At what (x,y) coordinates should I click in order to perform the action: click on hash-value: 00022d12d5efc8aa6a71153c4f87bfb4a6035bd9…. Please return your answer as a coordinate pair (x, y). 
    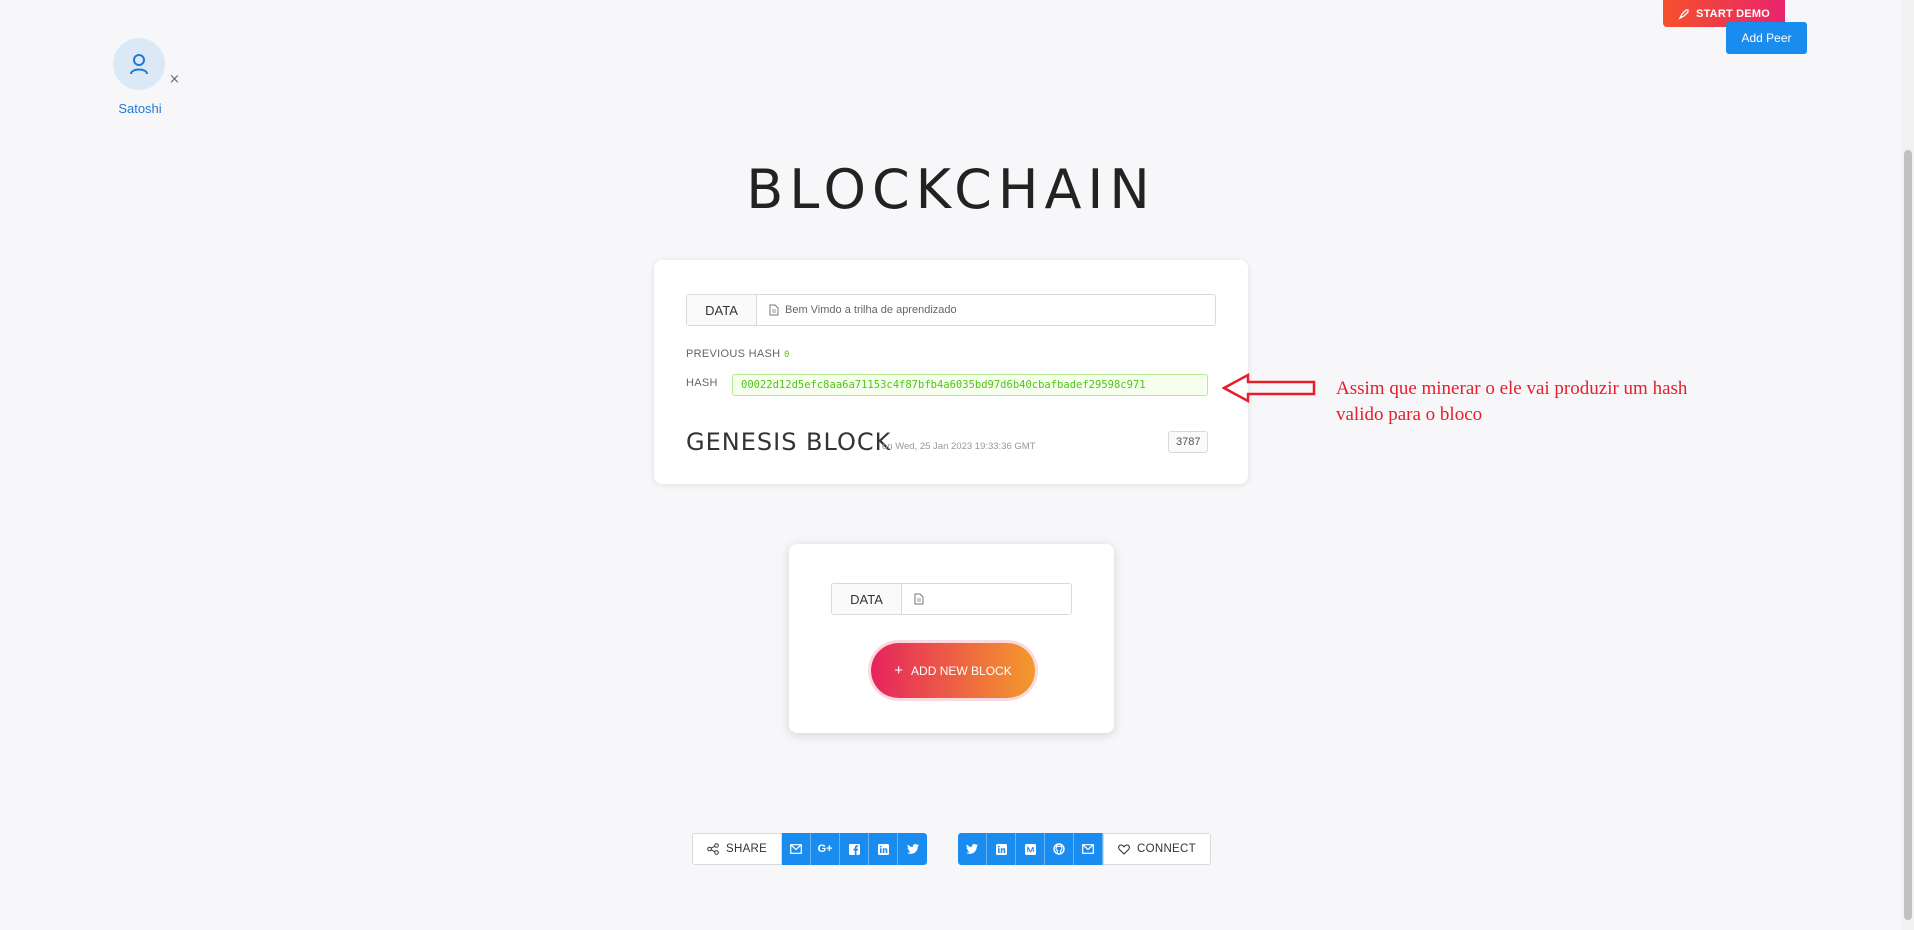
    Looking at the image, I should click on (970, 385).